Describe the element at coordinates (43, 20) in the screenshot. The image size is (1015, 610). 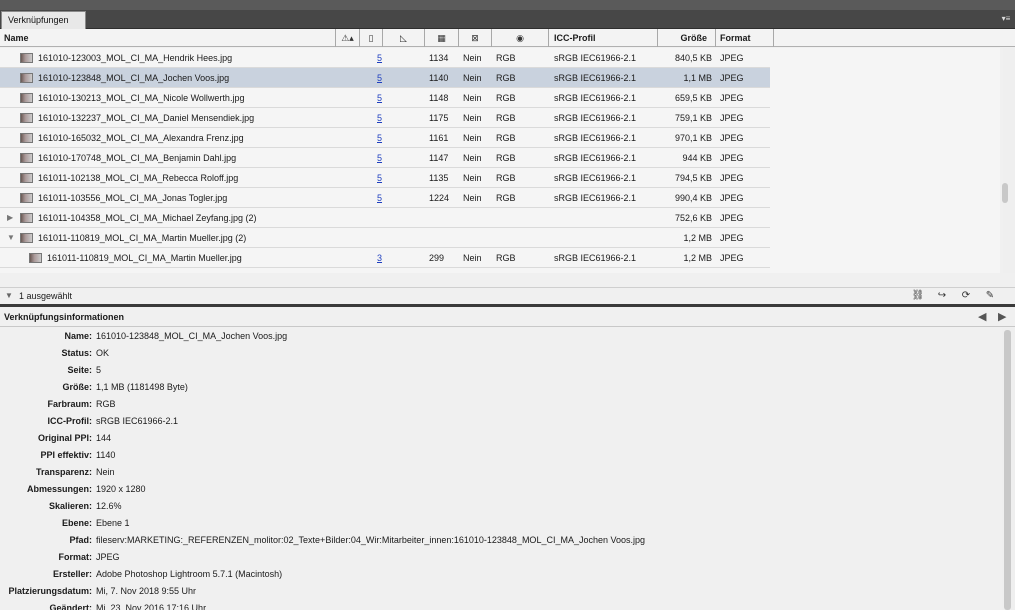
I see `tab-links: Verknüpfungen` at that location.